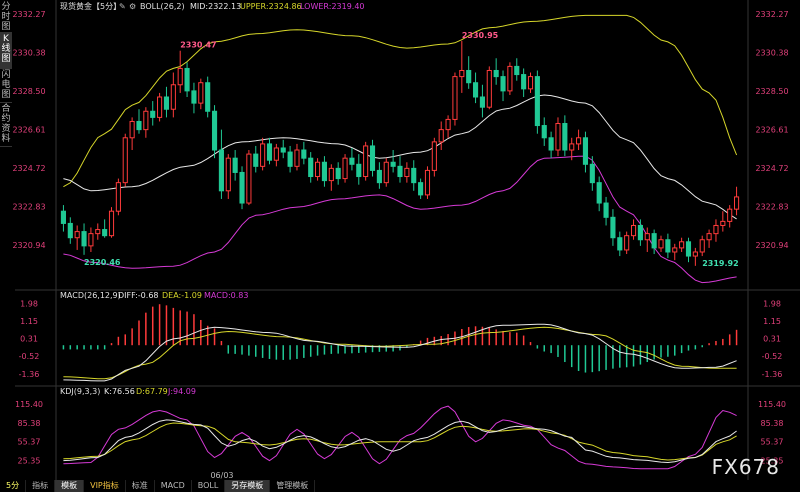  I want to click on kdj-j-label: J:94.09, so click(181, 391).